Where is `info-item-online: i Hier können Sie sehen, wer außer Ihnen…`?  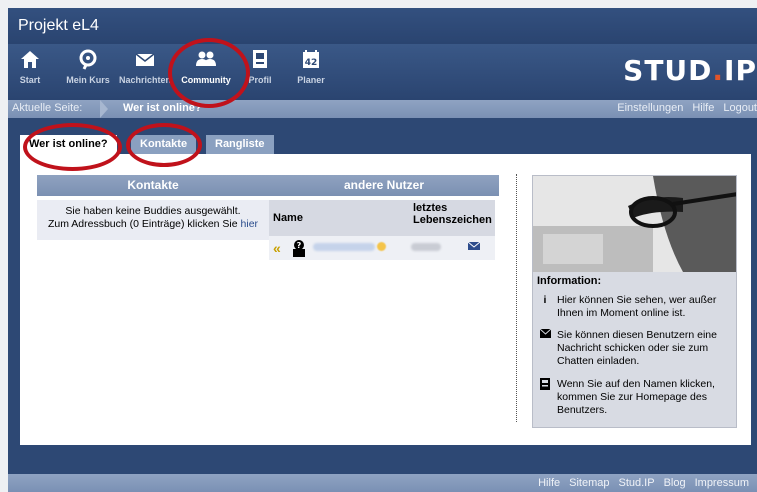
info-item-online: i Hier können Sie sehen, wer außer Ihnen… is located at coordinates (635, 309).